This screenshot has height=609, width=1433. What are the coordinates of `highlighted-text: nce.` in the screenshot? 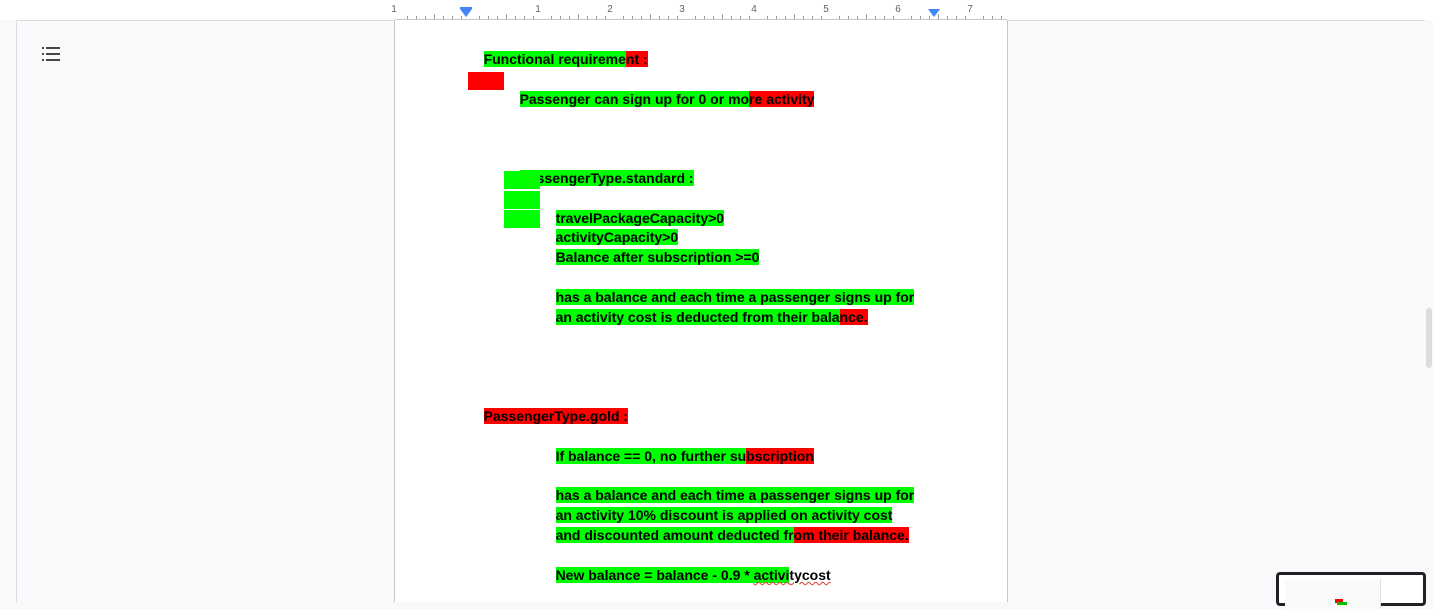 It's located at (853, 317).